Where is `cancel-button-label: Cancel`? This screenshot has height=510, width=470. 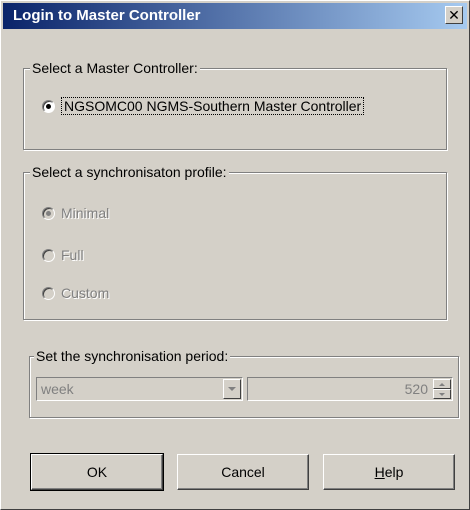 cancel-button-label: Cancel is located at coordinates (243, 472).